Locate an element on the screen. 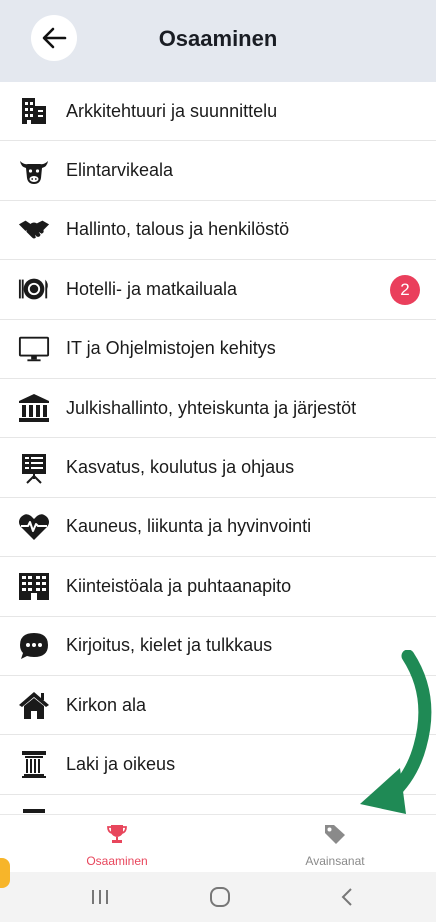 The width and height of the screenshot is (436, 922). list-item: Kauneus, liikunta ja hyvinvointi is located at coordinates (218, 527).